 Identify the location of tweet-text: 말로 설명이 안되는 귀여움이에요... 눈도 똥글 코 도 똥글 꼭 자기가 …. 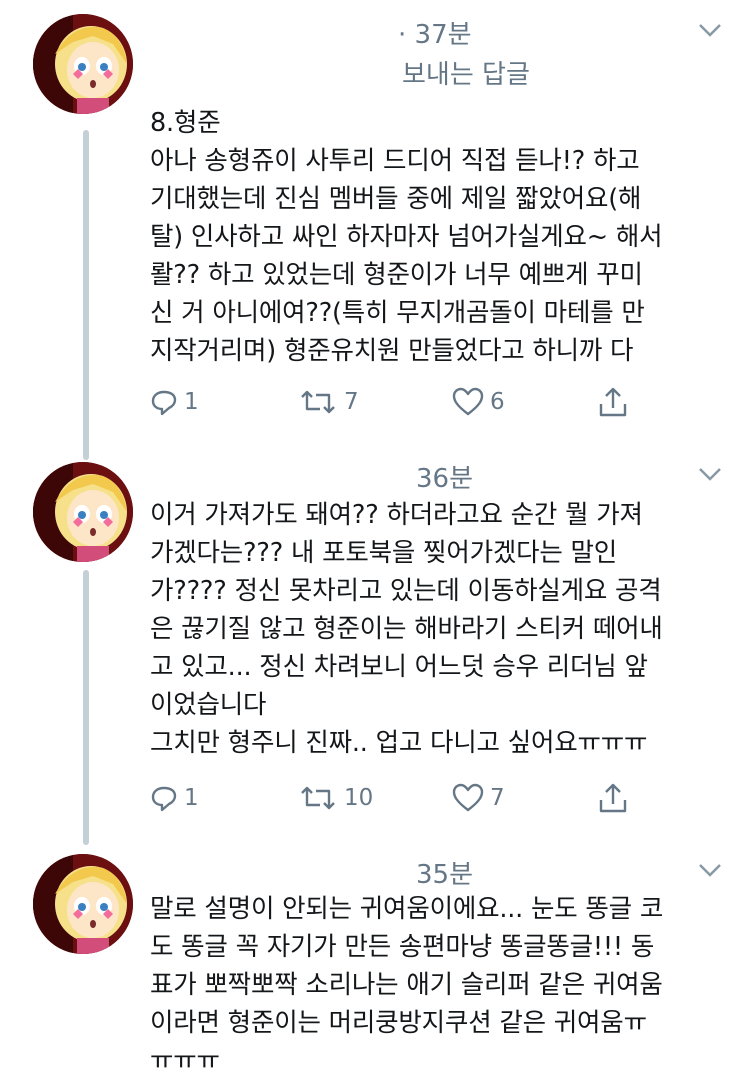
(407, 985).